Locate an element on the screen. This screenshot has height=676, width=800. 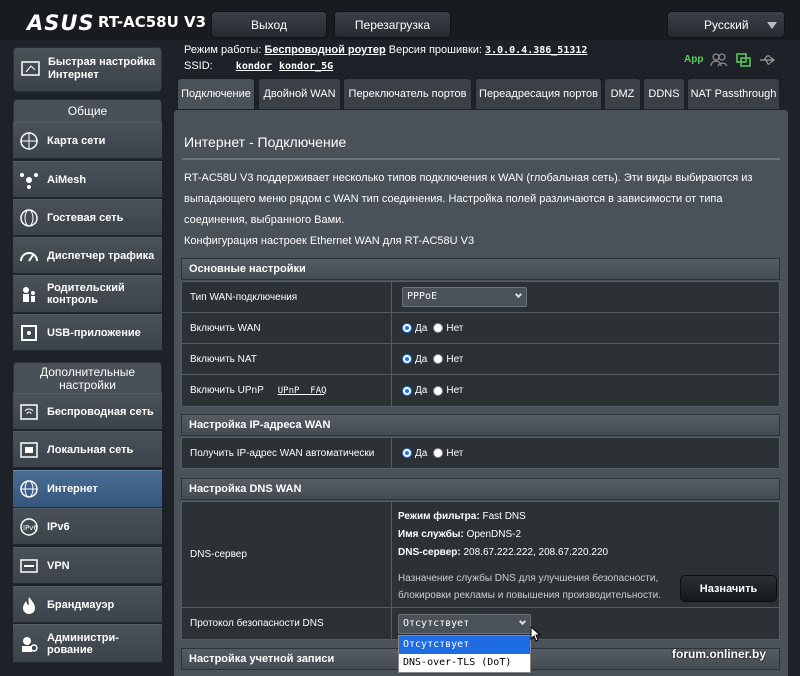
sidebar-item-traffic-manager: Диспетчер трафика is located at coordinates (87, 255).